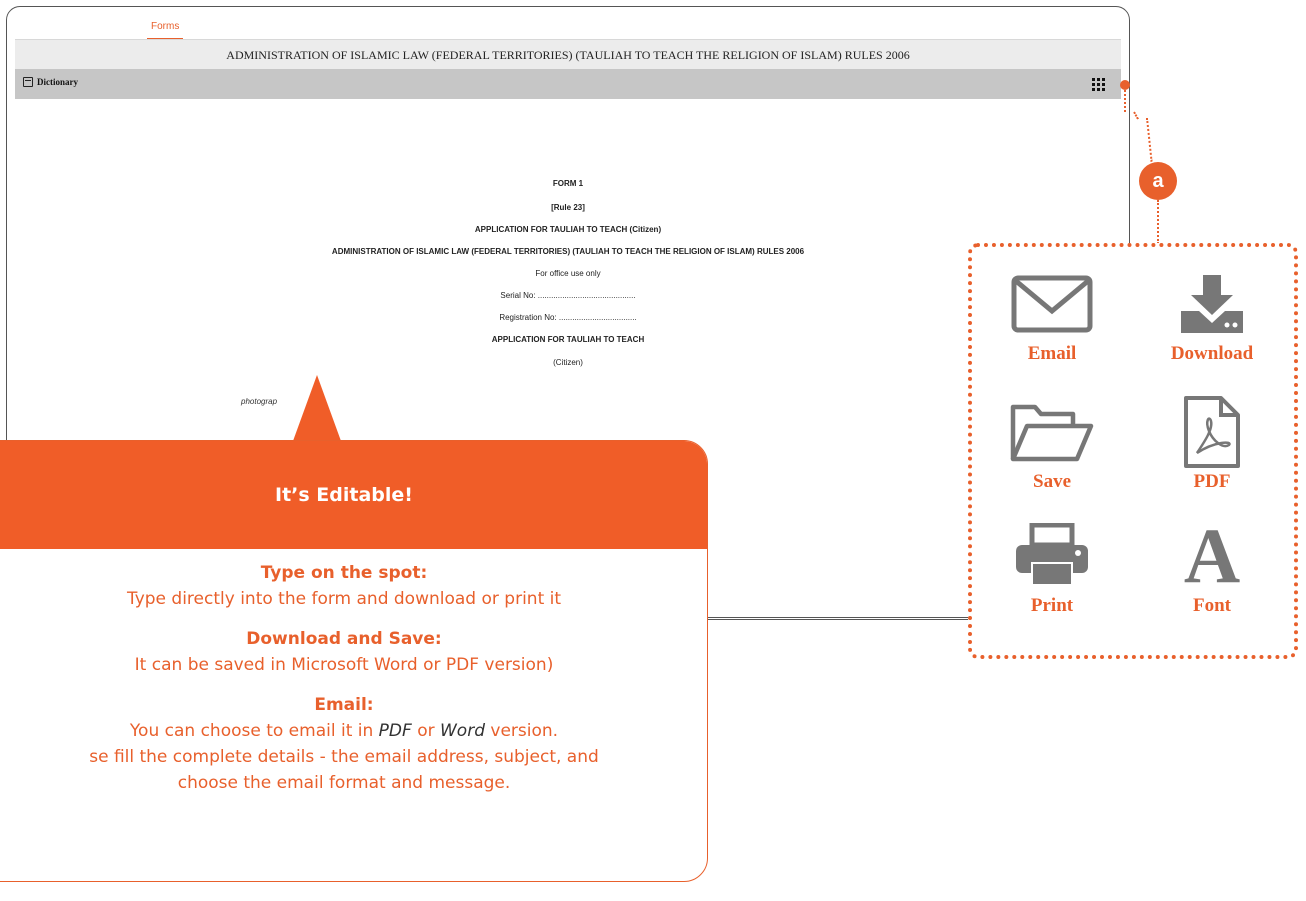 This screenshot has height=901, width=1306. I want to click on printer-icon, so click(1052, 556).